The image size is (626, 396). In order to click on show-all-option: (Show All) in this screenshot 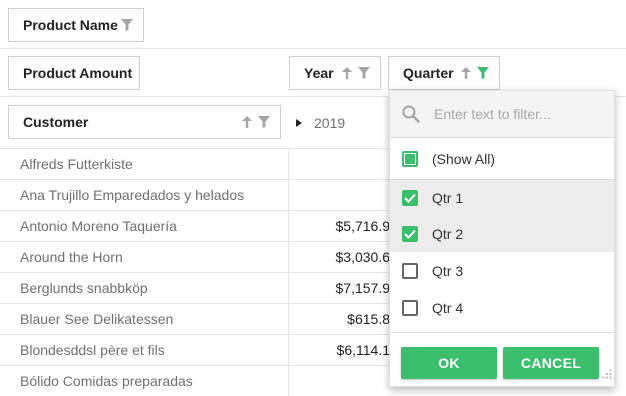, I will do `click(502, 159)`.